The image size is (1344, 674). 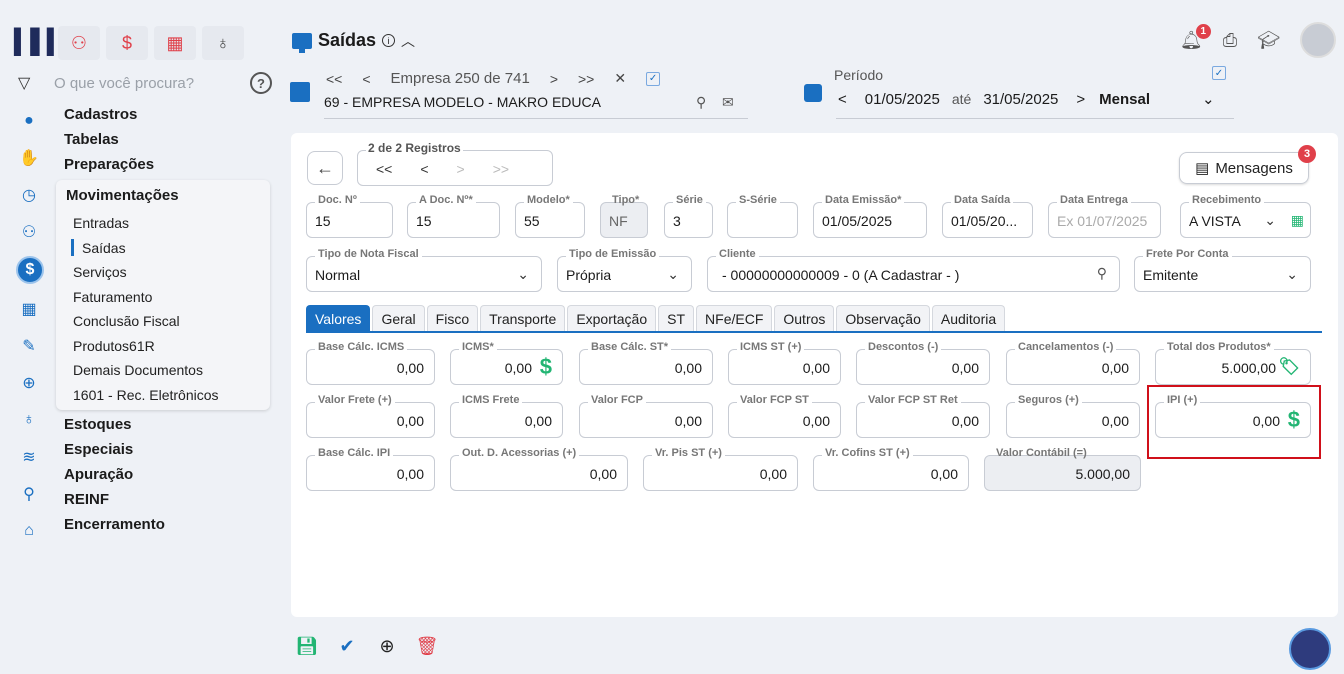 I want to click on assistant-avatar, so click(x=1310, y=649).